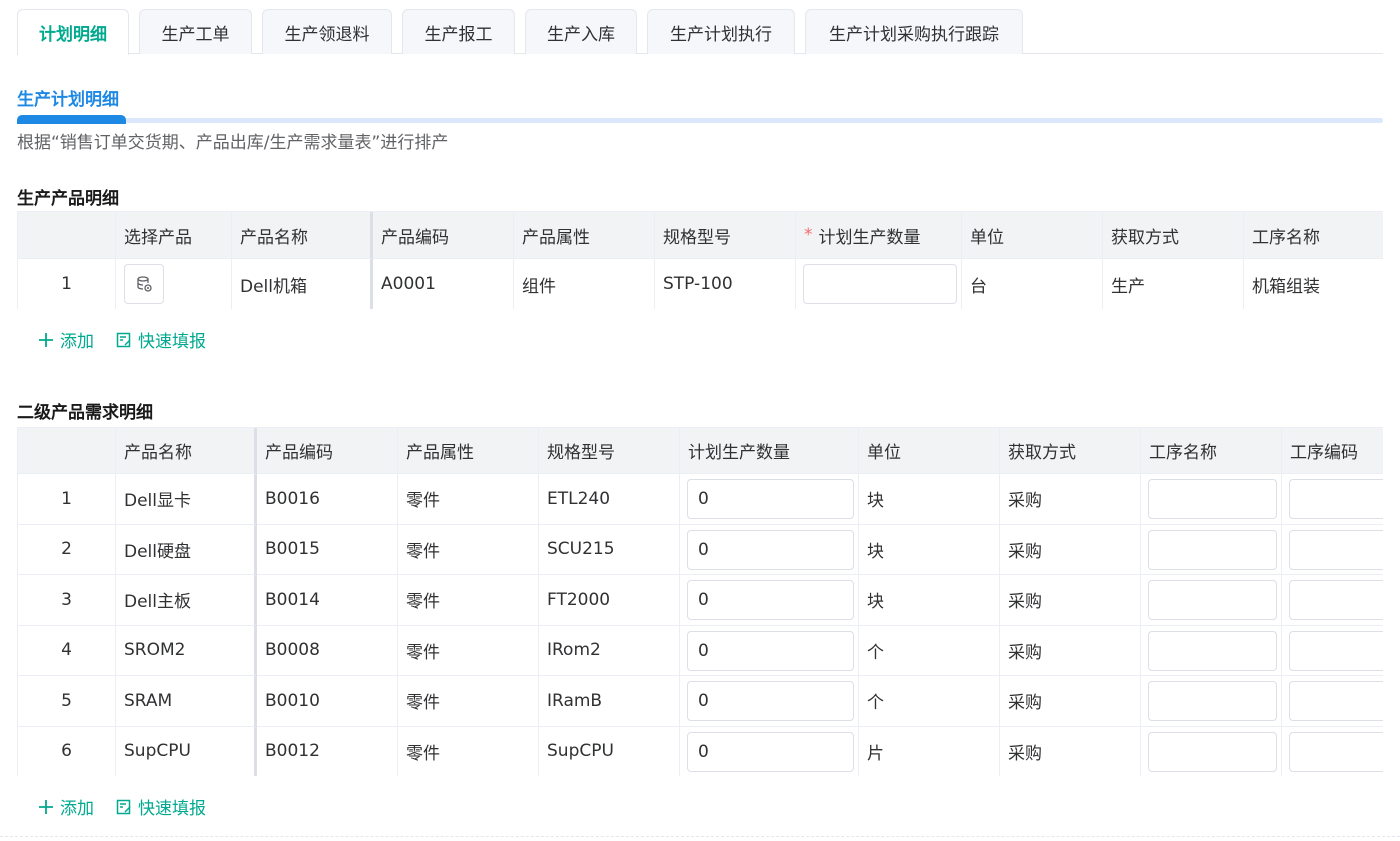 This screenshot has height=841, width=1400. Describe the element at coordinates (67, 451) in the screenshot. I see `col-index` at that location.